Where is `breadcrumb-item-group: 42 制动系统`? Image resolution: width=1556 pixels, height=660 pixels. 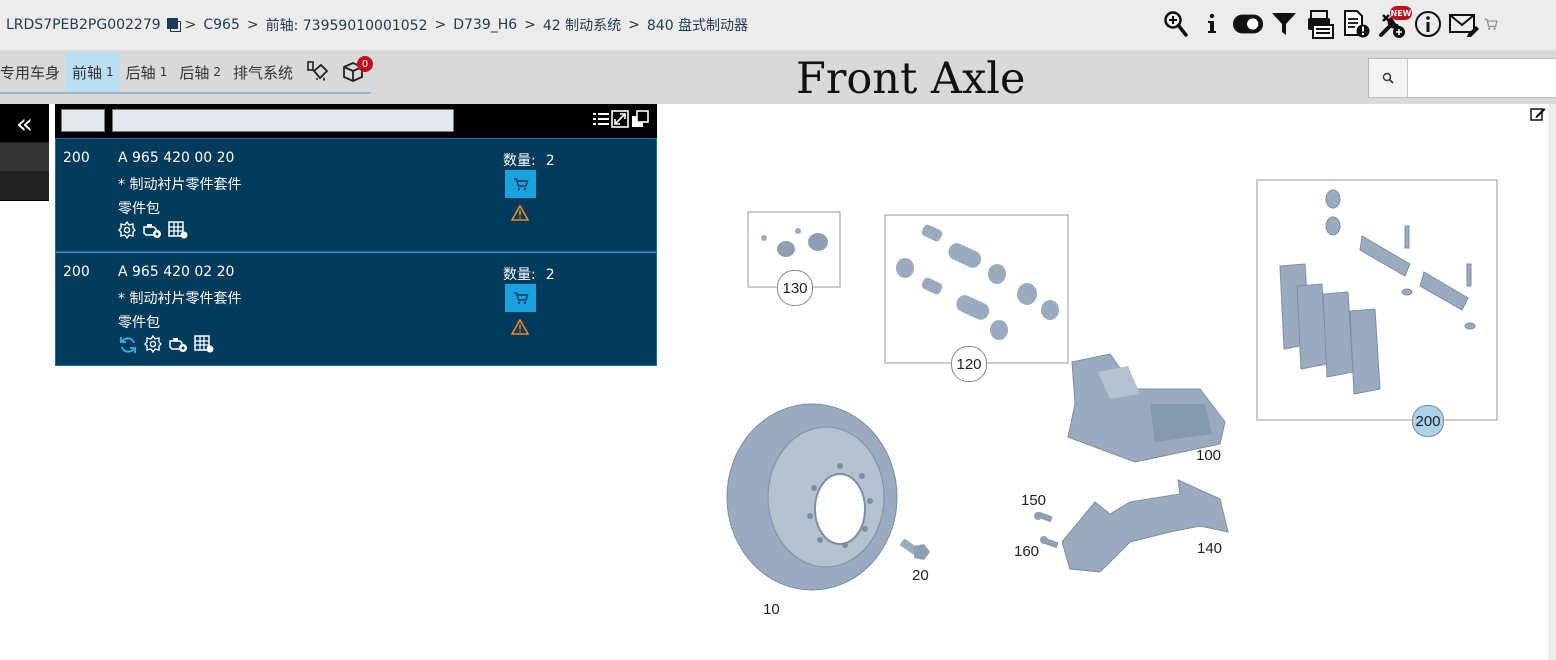
breadcrumb-item-group: 42 制动系统 is located at coordinates (582, 25).